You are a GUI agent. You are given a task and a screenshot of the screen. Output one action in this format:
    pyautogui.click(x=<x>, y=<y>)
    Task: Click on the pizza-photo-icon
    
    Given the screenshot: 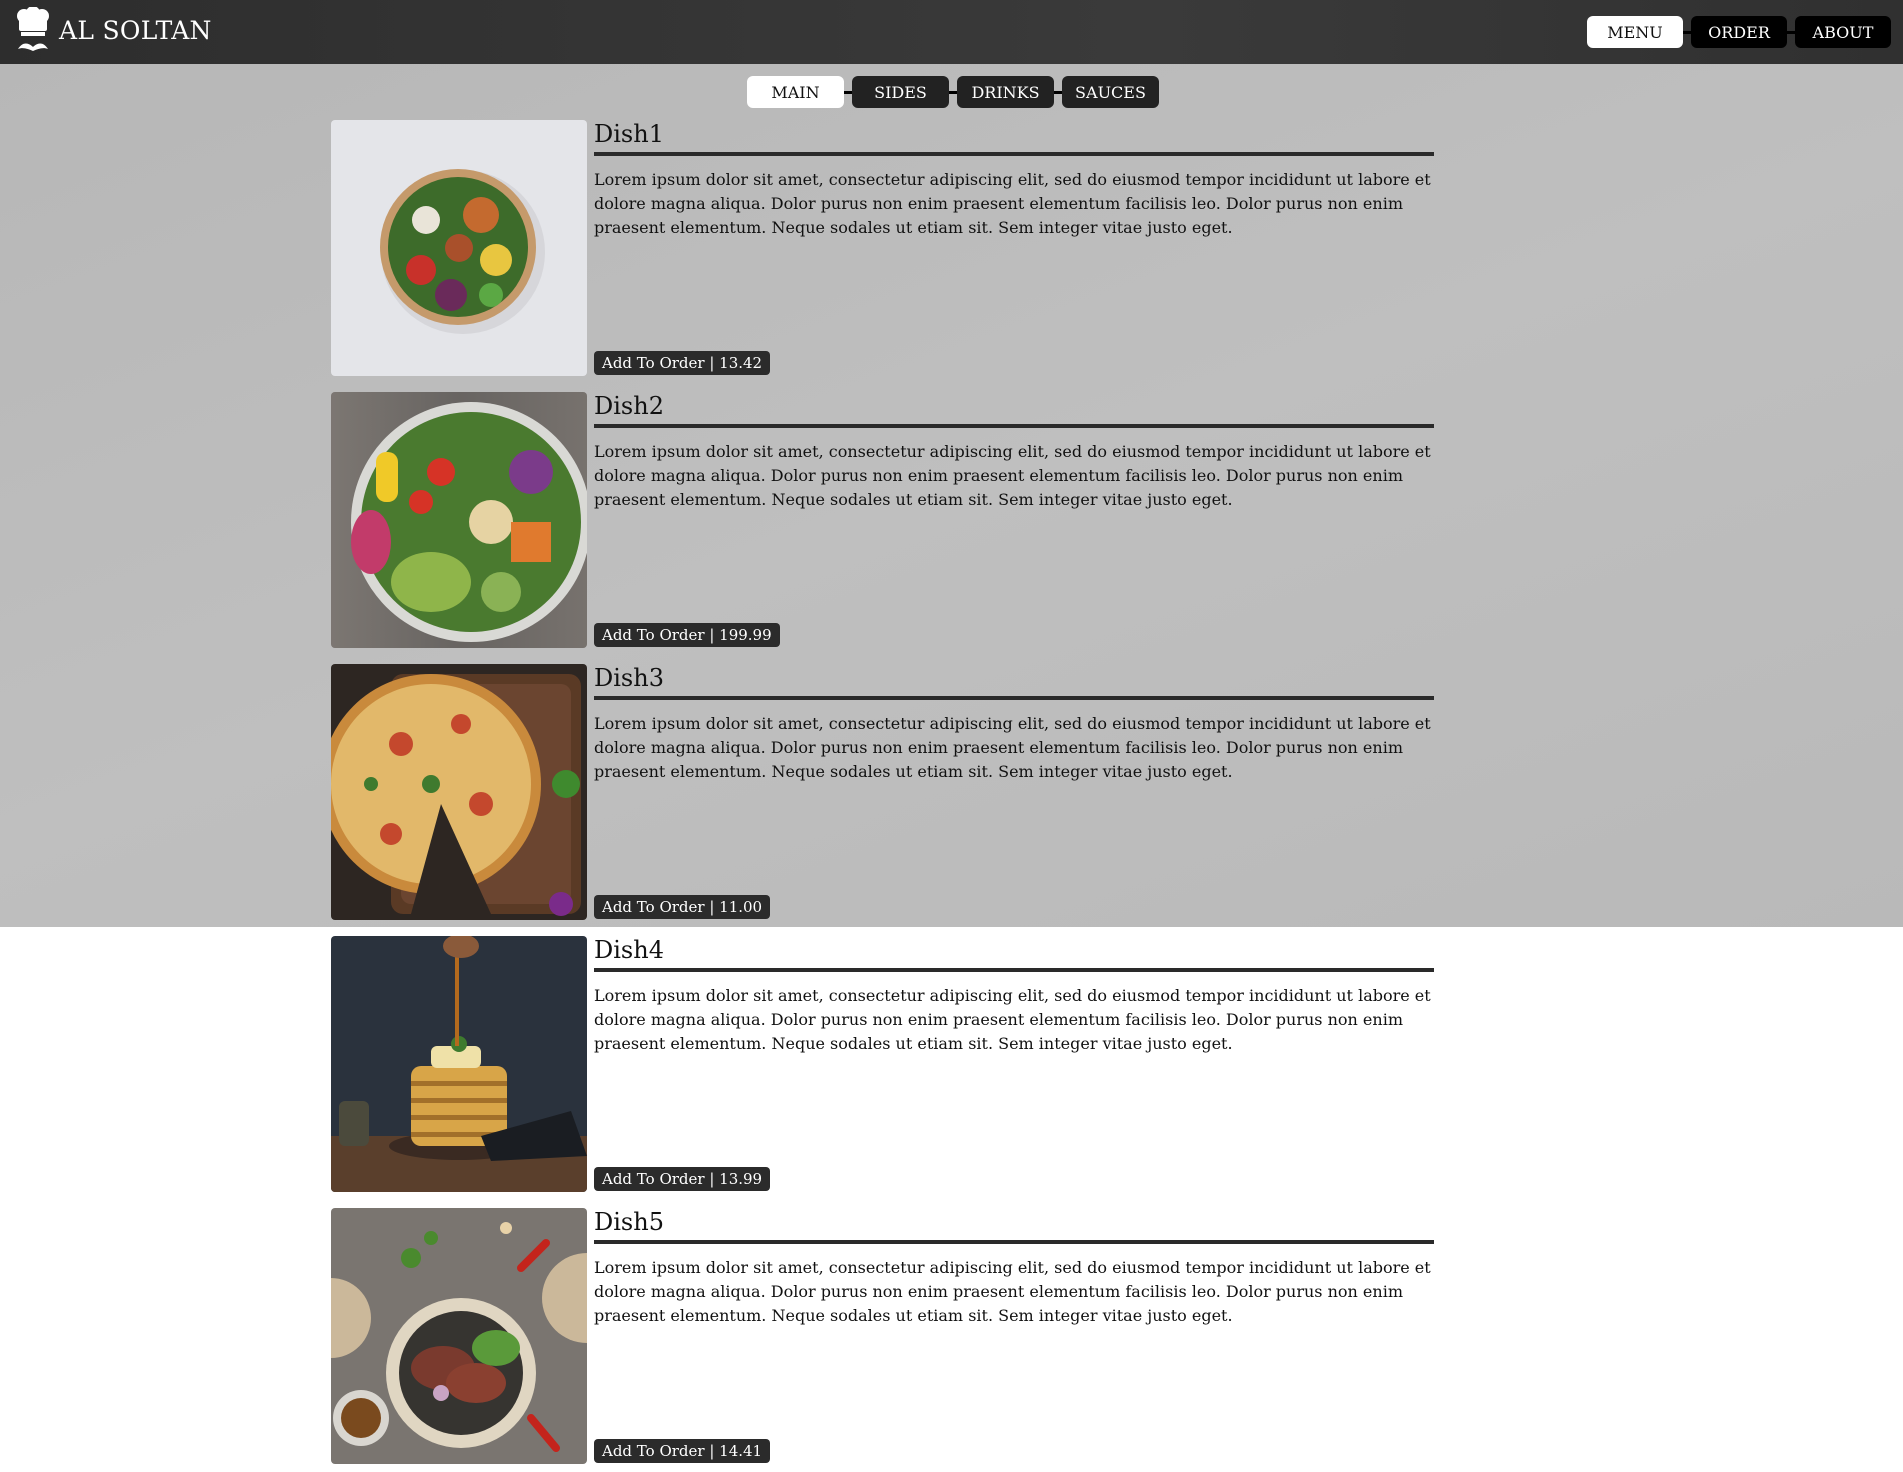 What is the action you would take?
    pyautogui.click(x=459, y=792)
    